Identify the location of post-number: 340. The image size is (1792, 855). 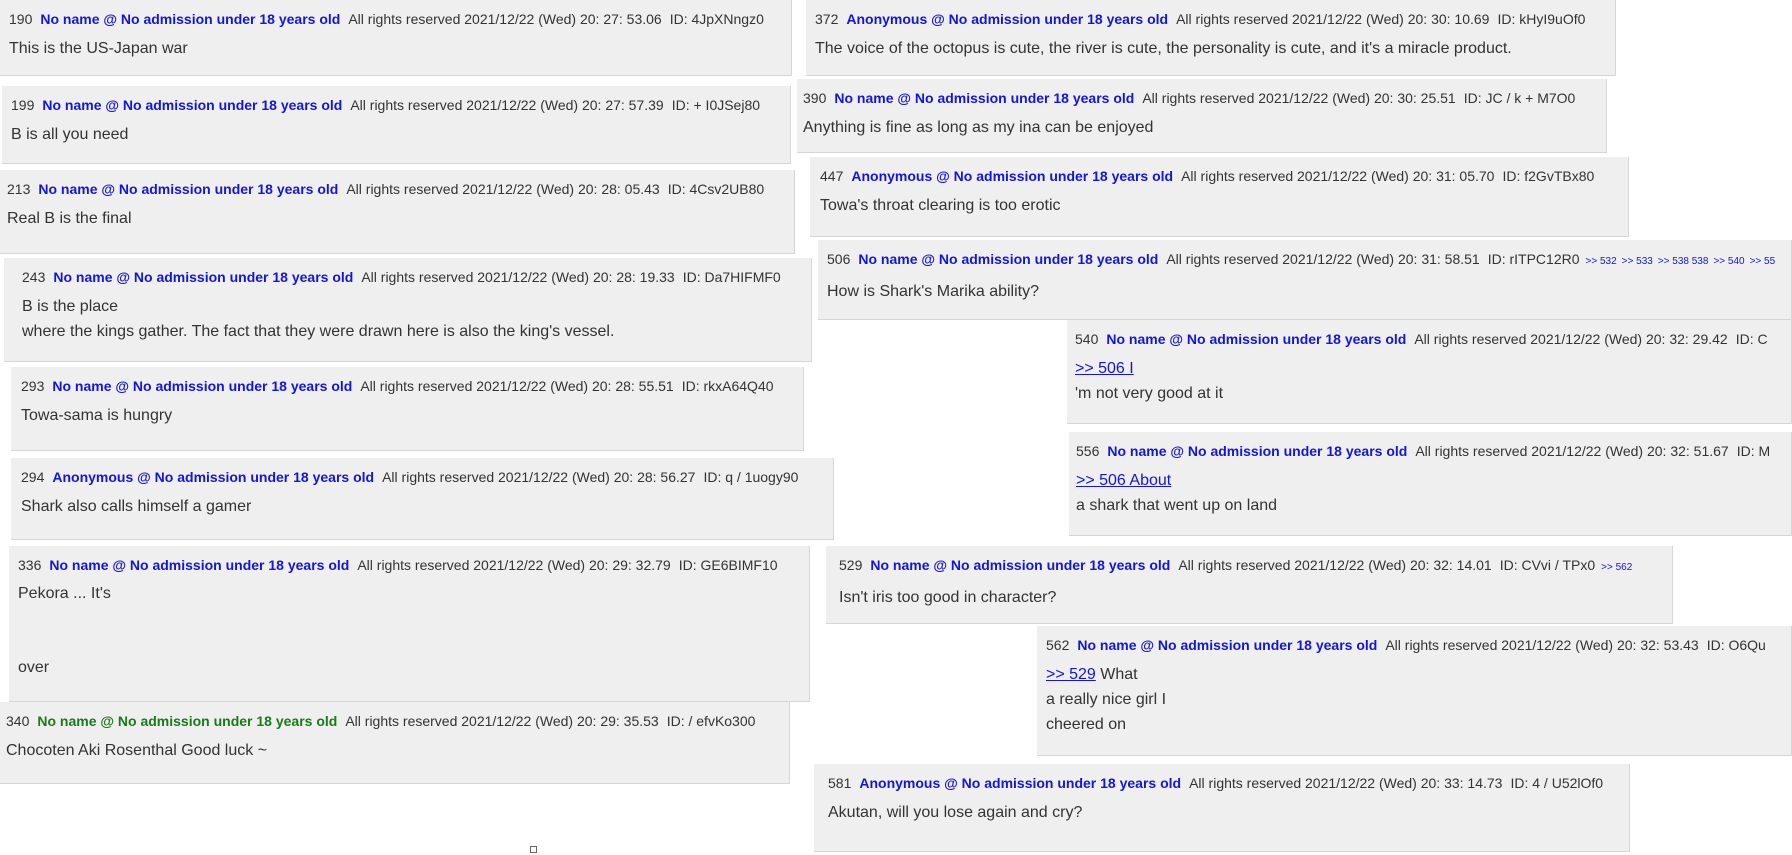
(18, 721).